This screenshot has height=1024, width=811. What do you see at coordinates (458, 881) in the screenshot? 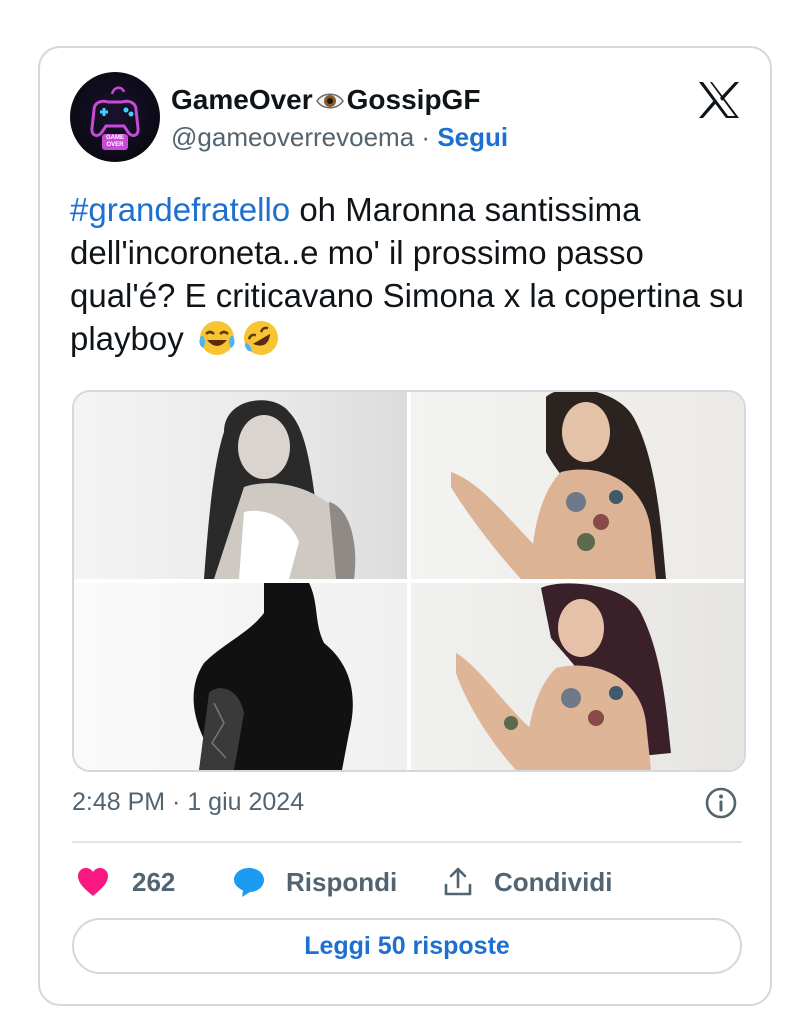
I see `share-icon` at bounding box center [458, 881].